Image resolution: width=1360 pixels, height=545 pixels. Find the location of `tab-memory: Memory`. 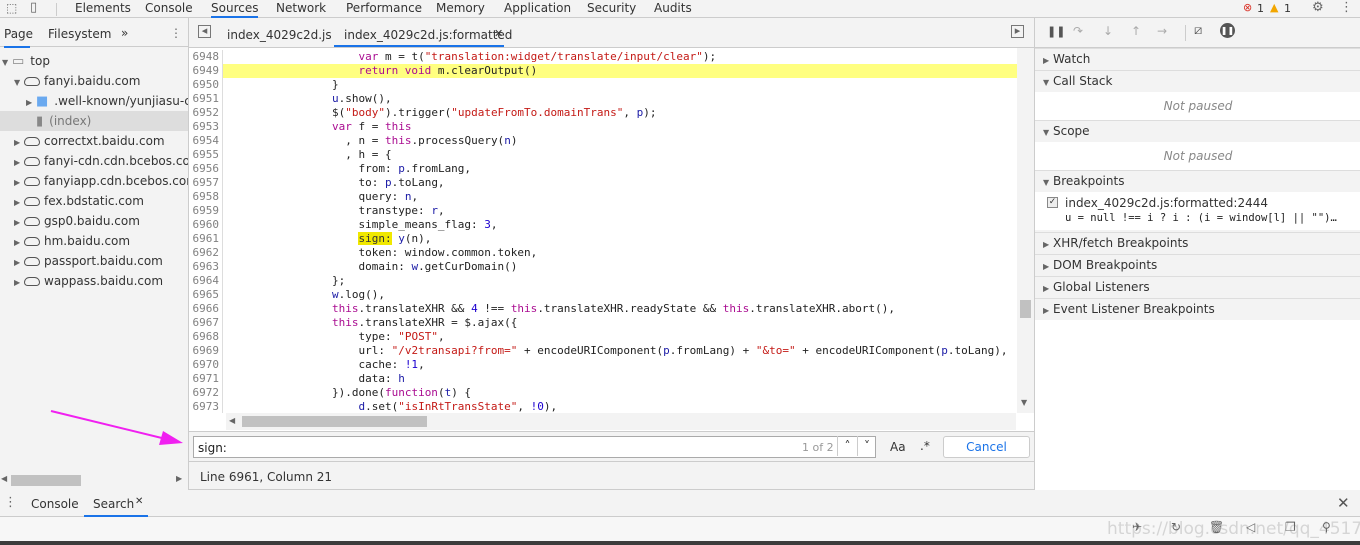

tab-memory: Memory is located at coordinates (460, 8).